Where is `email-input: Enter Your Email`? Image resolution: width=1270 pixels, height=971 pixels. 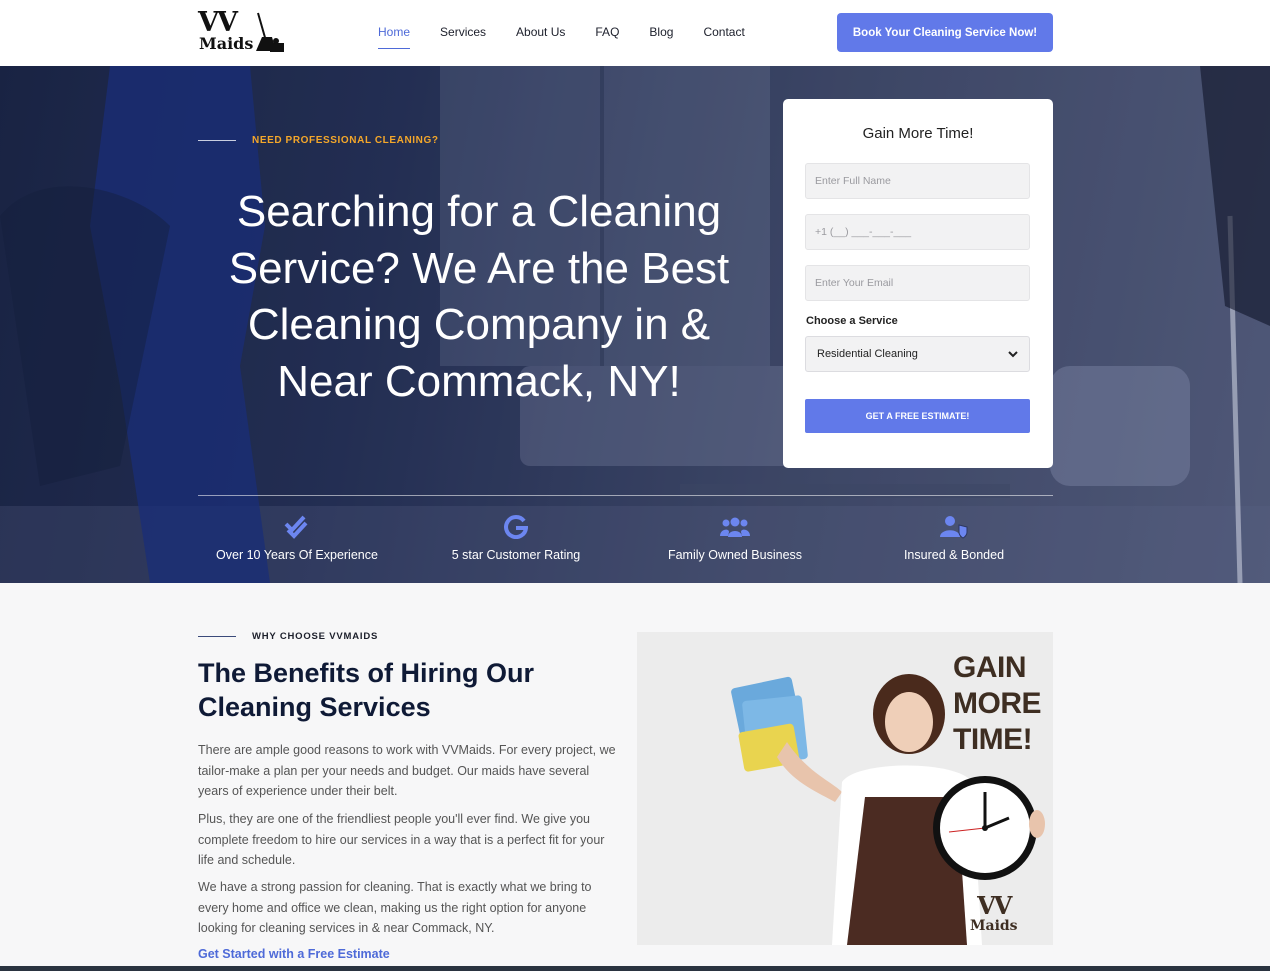
email-input: Enter Your Email is located at coordinates (917, 283).